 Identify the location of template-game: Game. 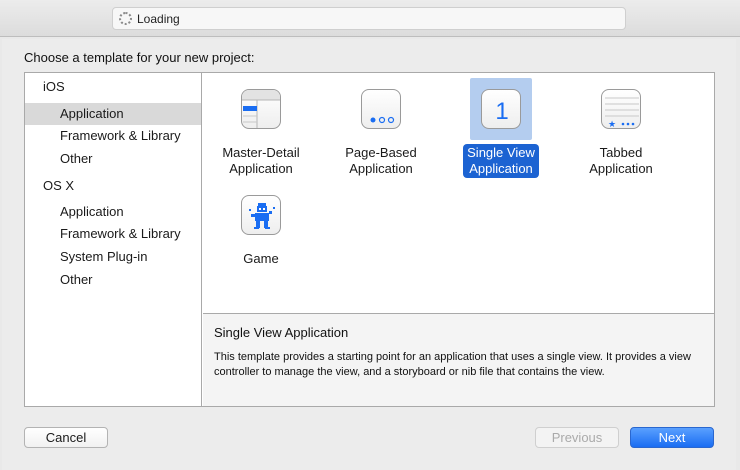
(261, 231).